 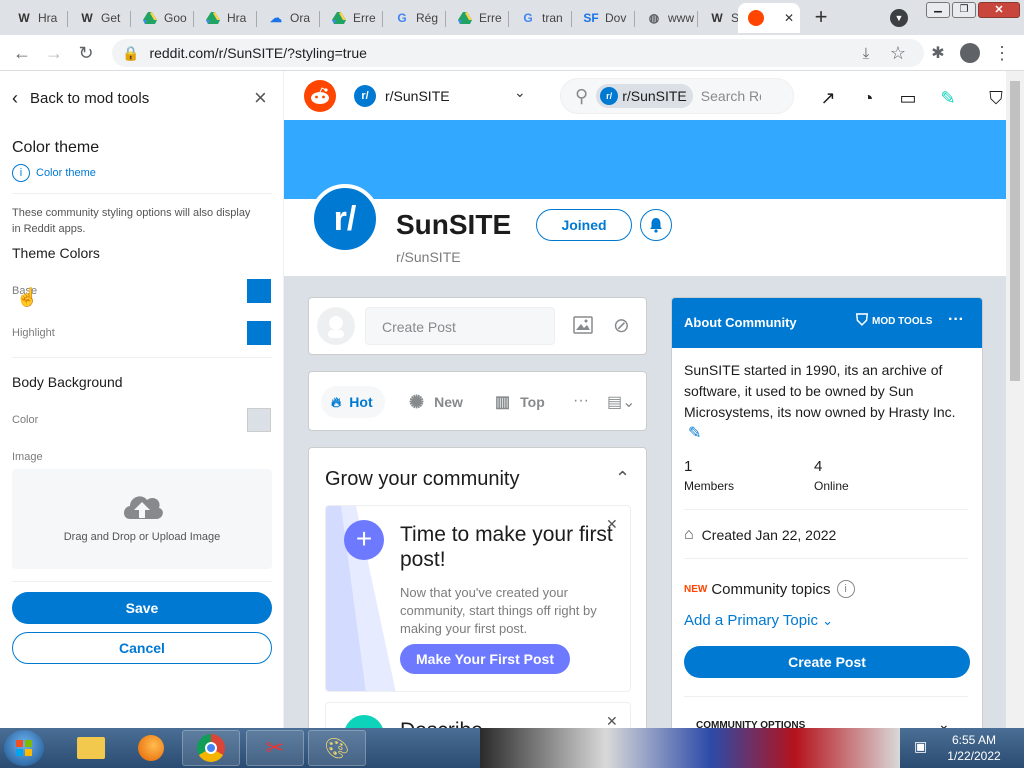 What do you see at coordinates (111, 18) in the screenshot?
I see `tab-label: Get` at bounding box center [111, 18].